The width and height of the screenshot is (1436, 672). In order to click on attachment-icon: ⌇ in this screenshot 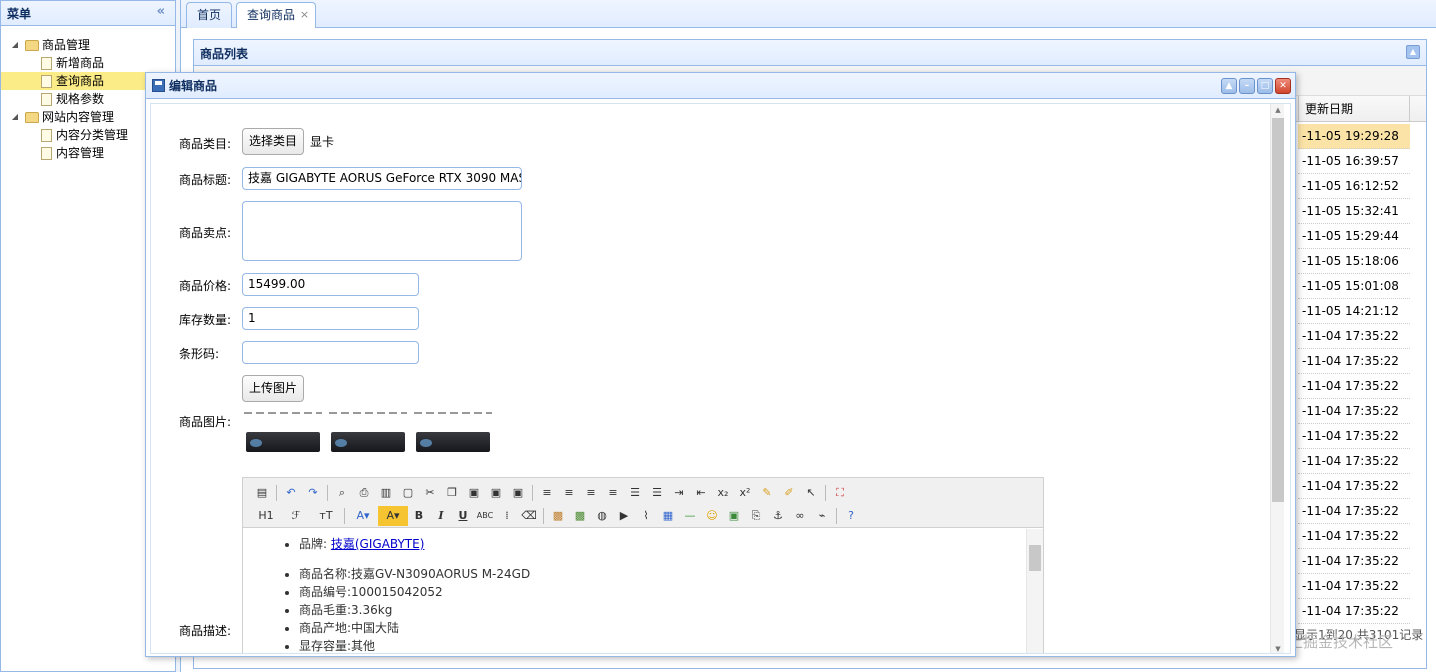, I will do `click(646, 516)`.